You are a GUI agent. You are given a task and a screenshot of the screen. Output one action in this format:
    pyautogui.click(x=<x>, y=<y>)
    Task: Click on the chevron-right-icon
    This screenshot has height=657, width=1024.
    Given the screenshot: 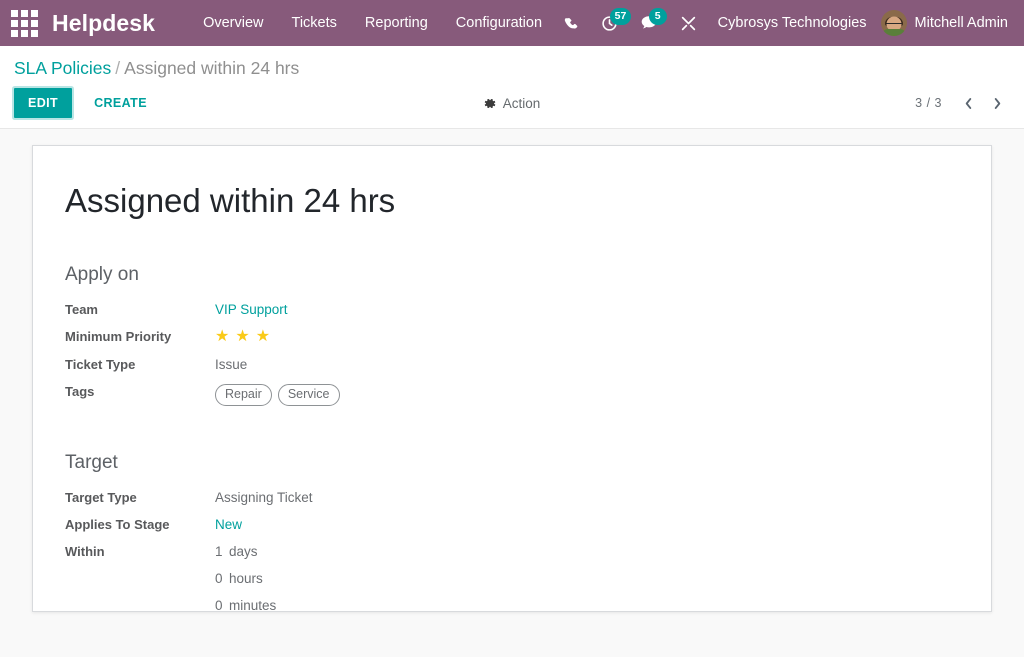 What is the action you would take?
    pyautogui.click(x=997, y=103)
    